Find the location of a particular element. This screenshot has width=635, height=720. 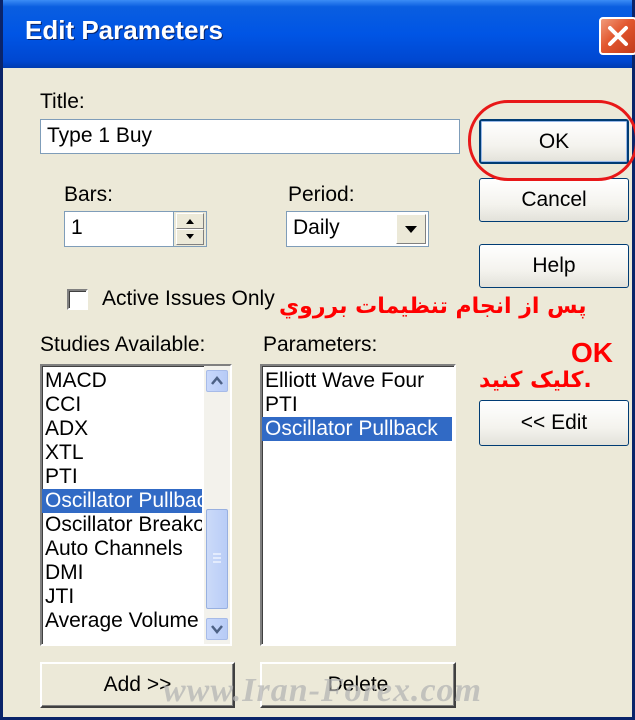

list-item: CCI is located at coordinates (122, 405).